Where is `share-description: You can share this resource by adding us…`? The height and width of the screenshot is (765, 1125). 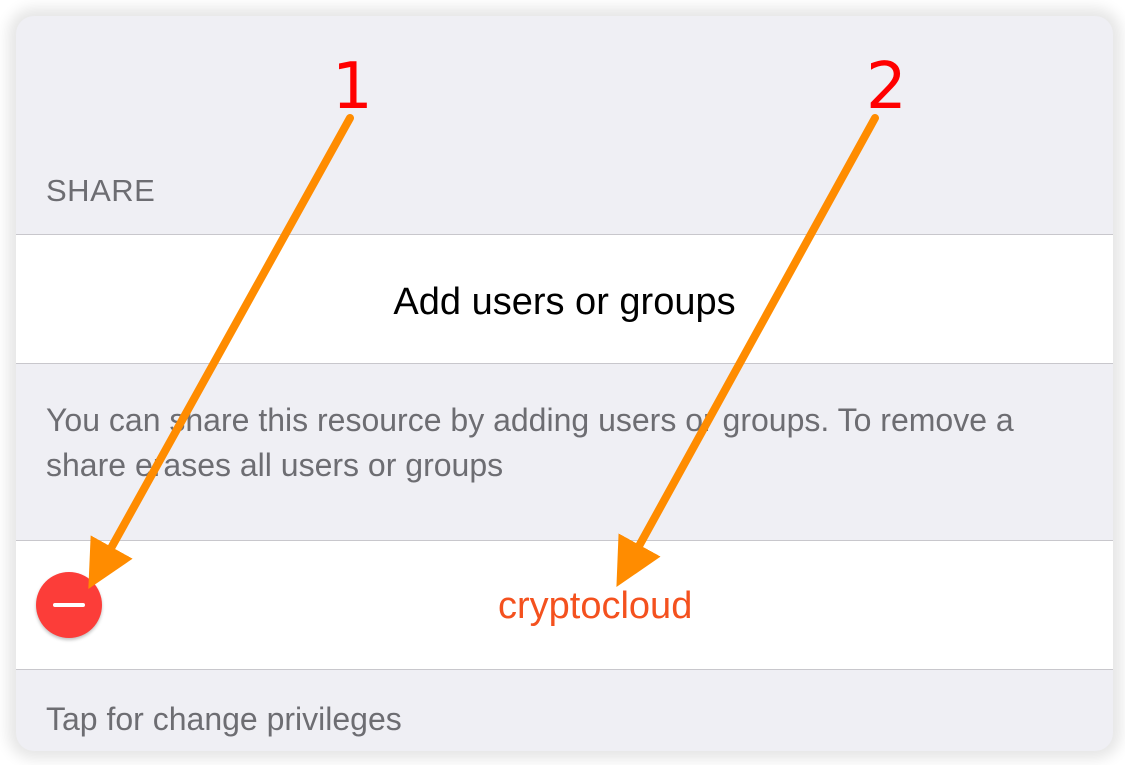 share-description: You can share this resource by adding us… is located at coordinates (530, 442).